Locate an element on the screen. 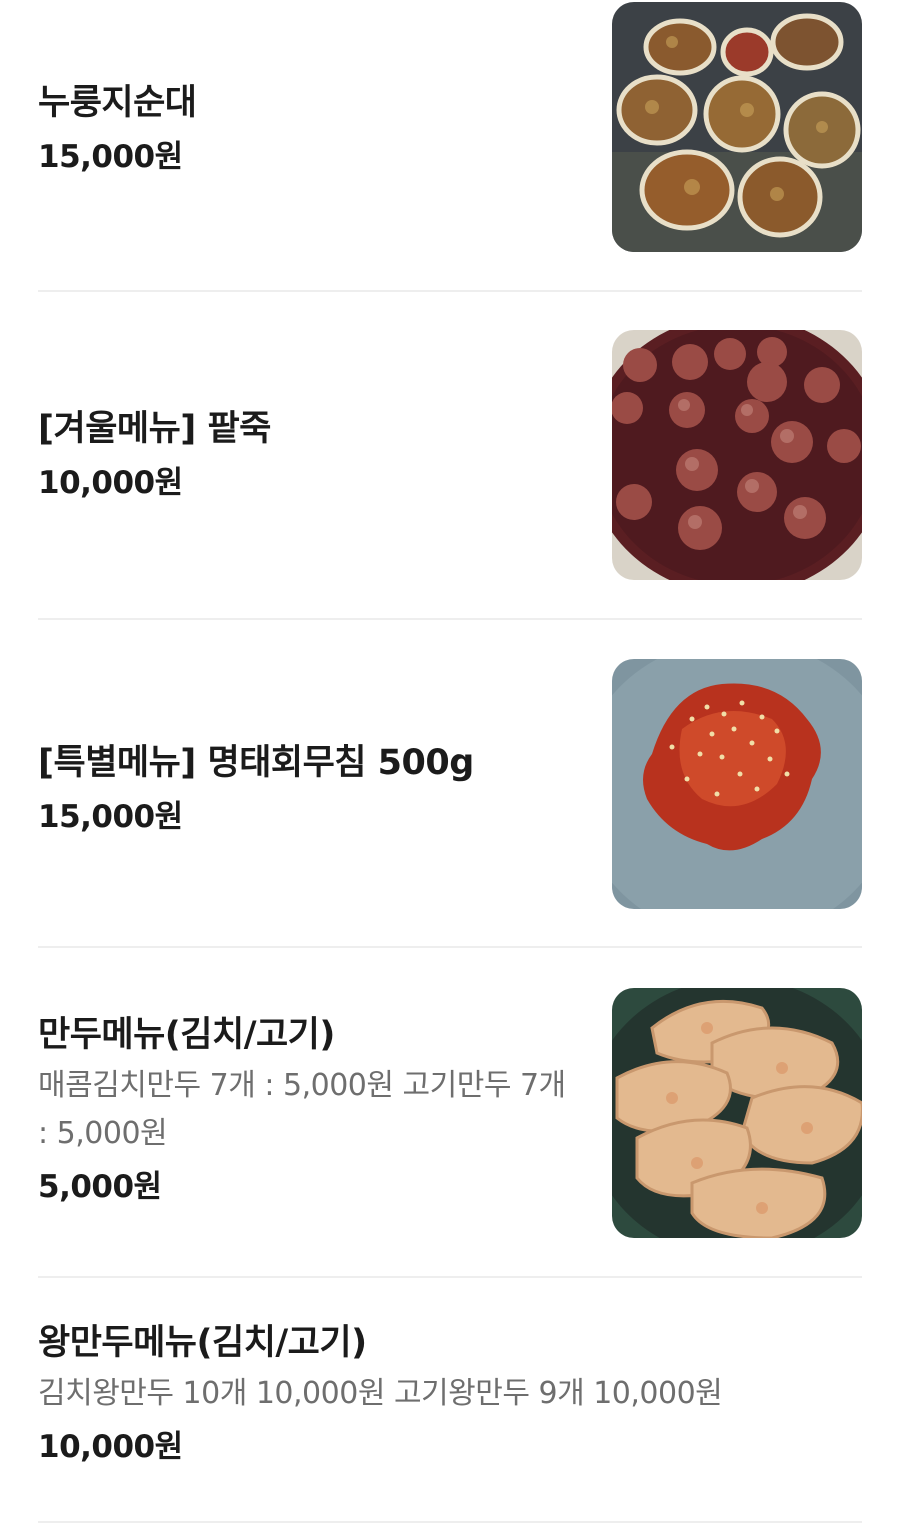 Image resolution: width=900 pixels, height=1523 pixels. red-bean-porridge-photo is located at coordinates (737, 455).